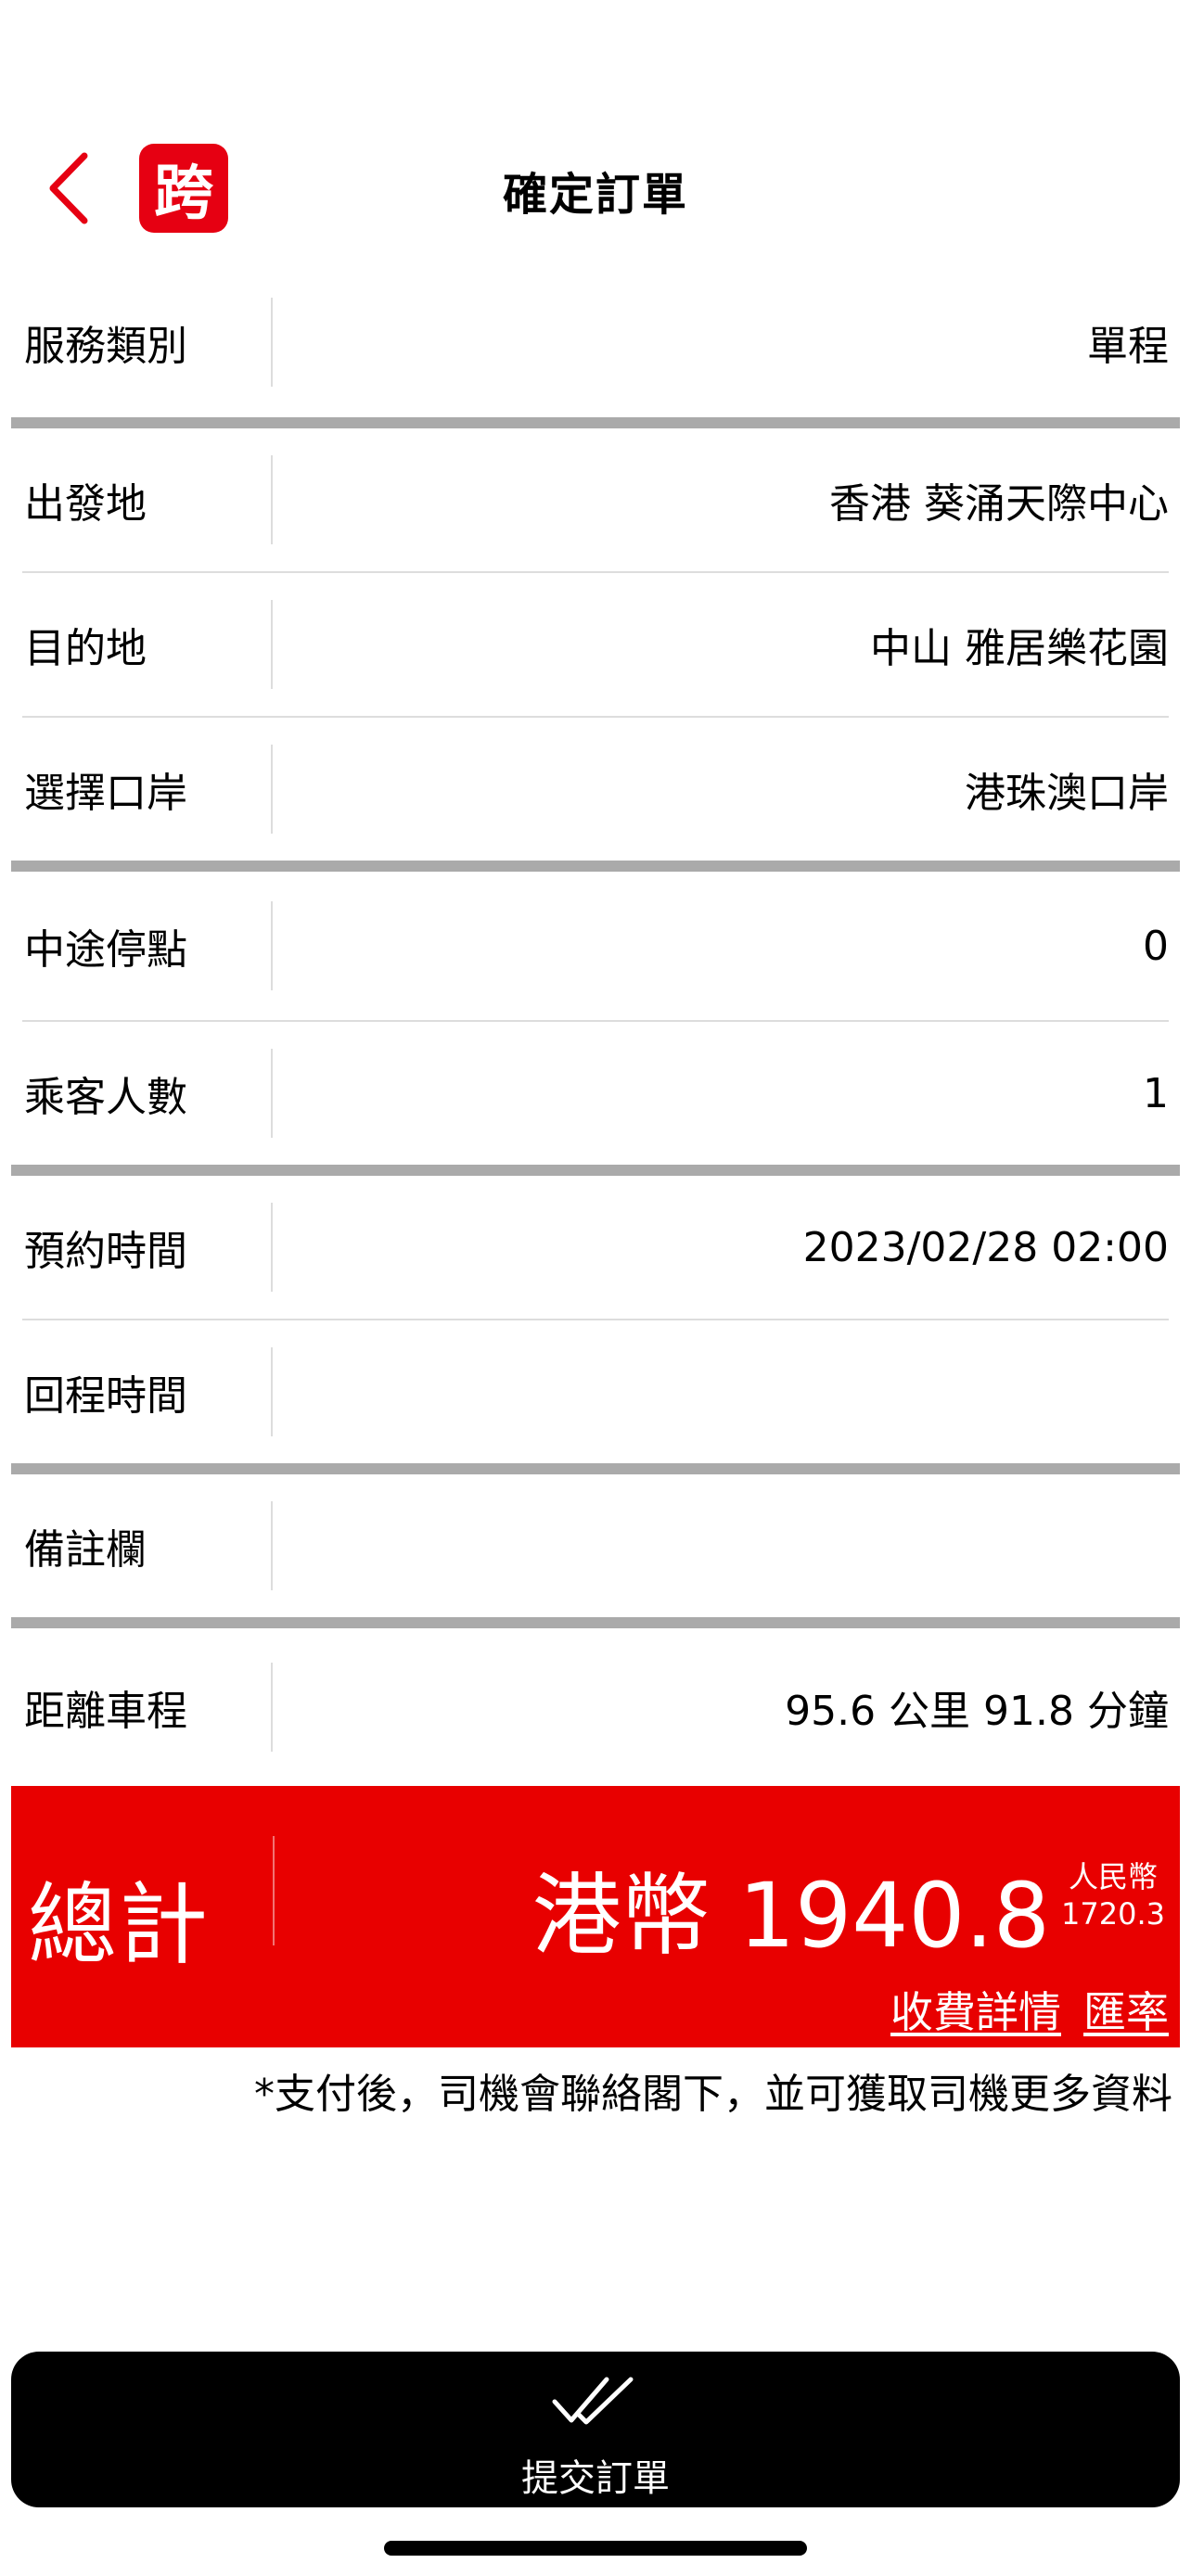 The width and height of the screenshot is (1191, 2576). I want to click on exchange-rate-link: 匯率, so click(1126, 2012).